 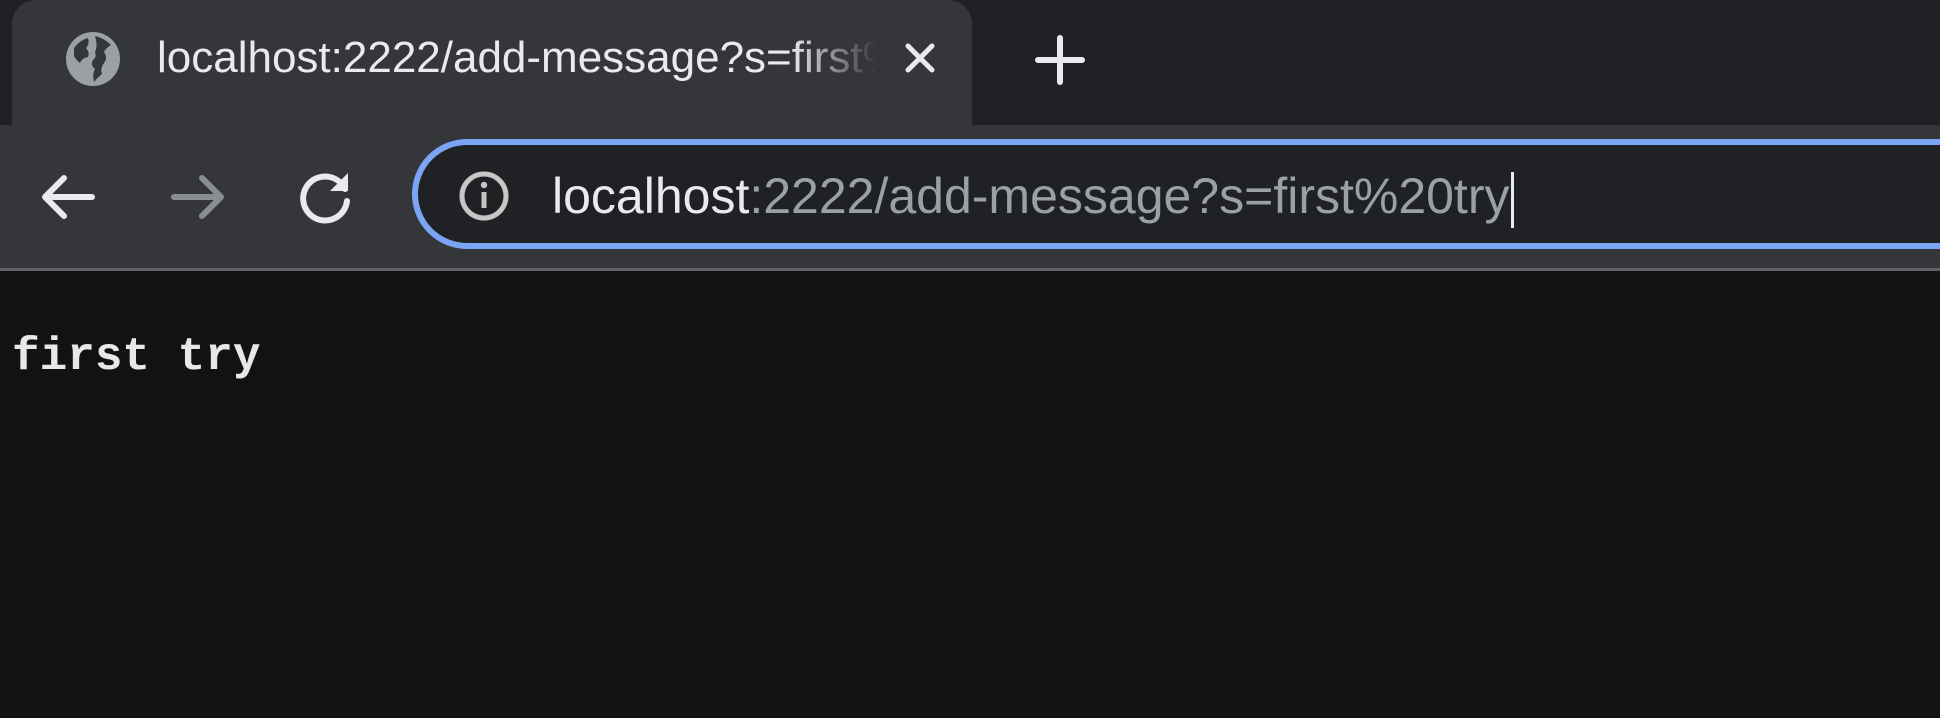 I want to click on url-text: localhost:2222/add-message?s=first%20try, so click(x=1033, y=196).